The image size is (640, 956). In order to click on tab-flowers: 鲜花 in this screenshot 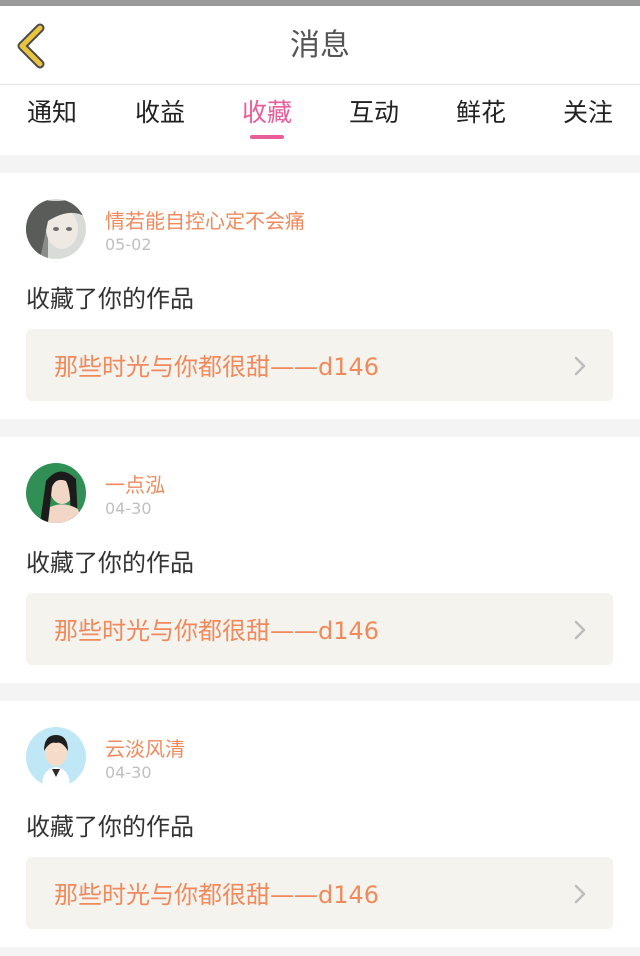, I will do `click(481, 120)`.